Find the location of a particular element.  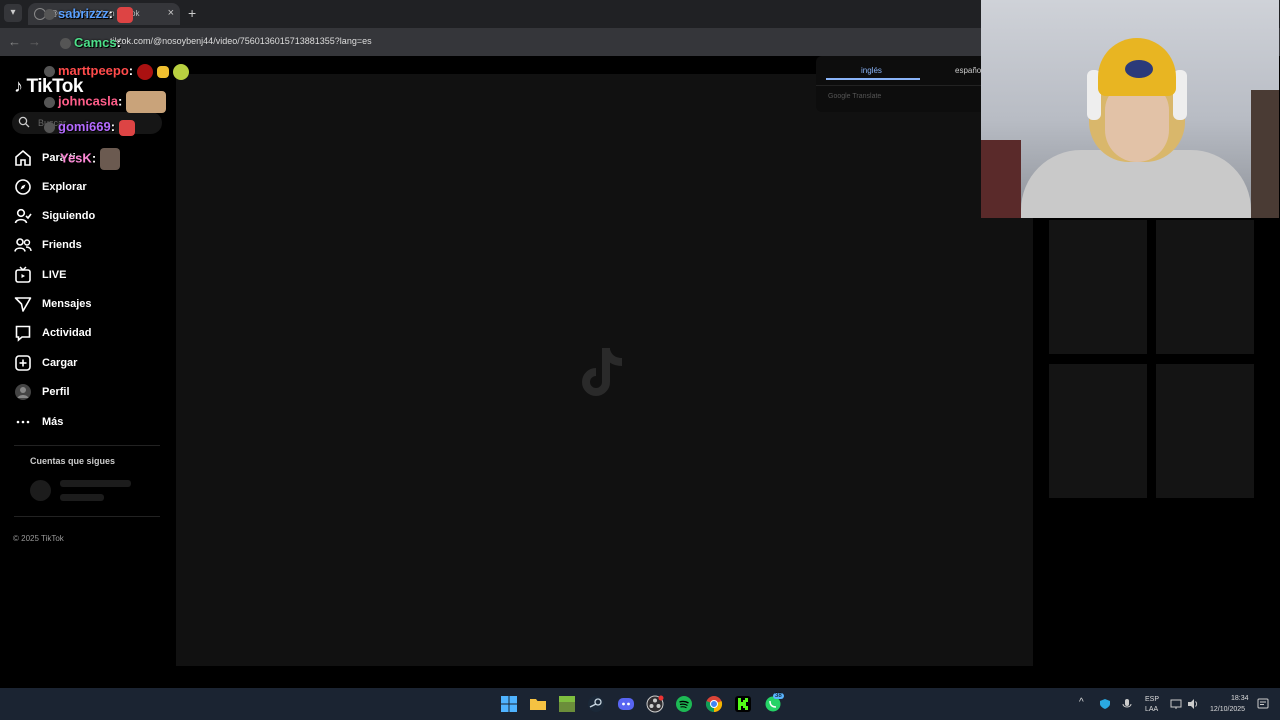

sidebar-item-explorar: Explorar is located at coordinates (50, 187).